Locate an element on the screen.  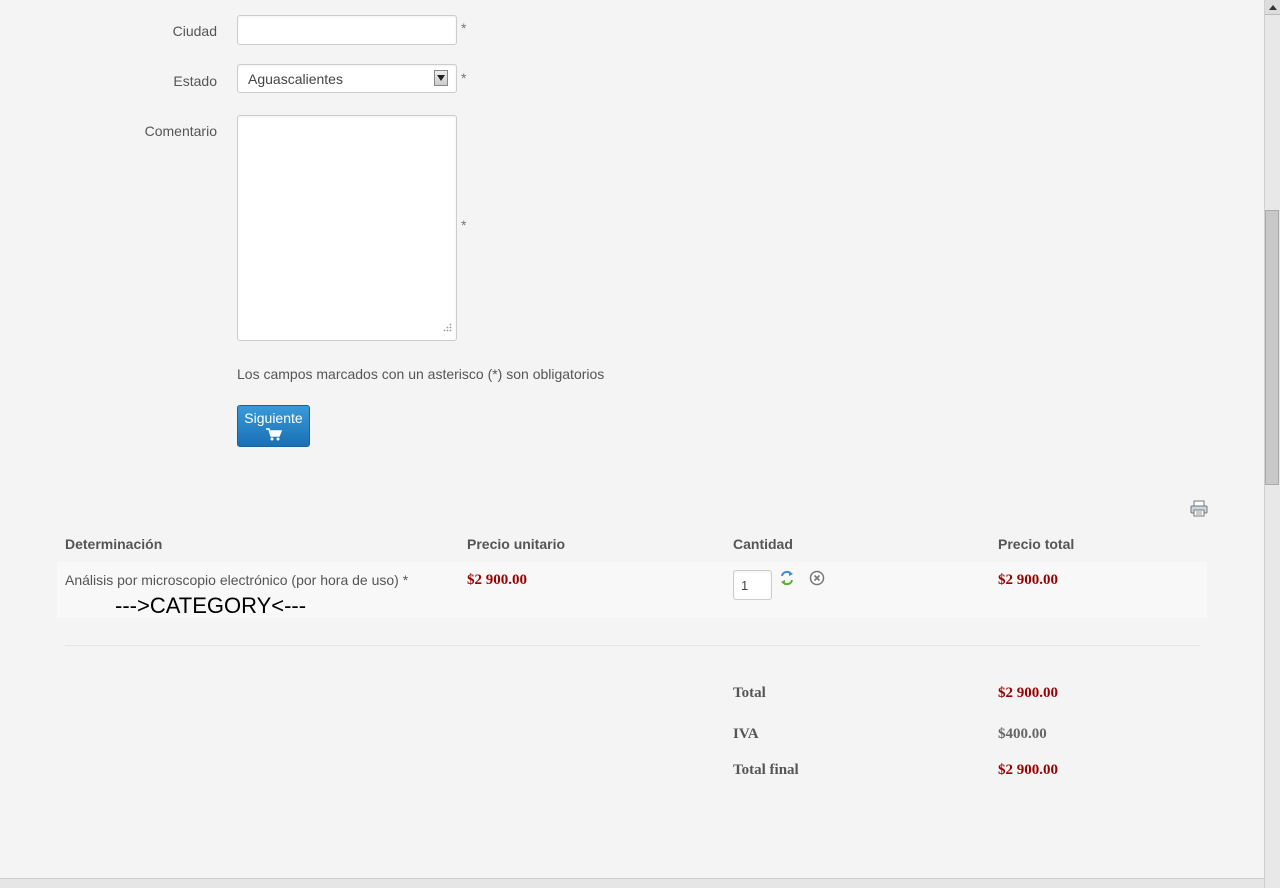
total-value: $2 900.00 is located at coordinates (1028, 693).